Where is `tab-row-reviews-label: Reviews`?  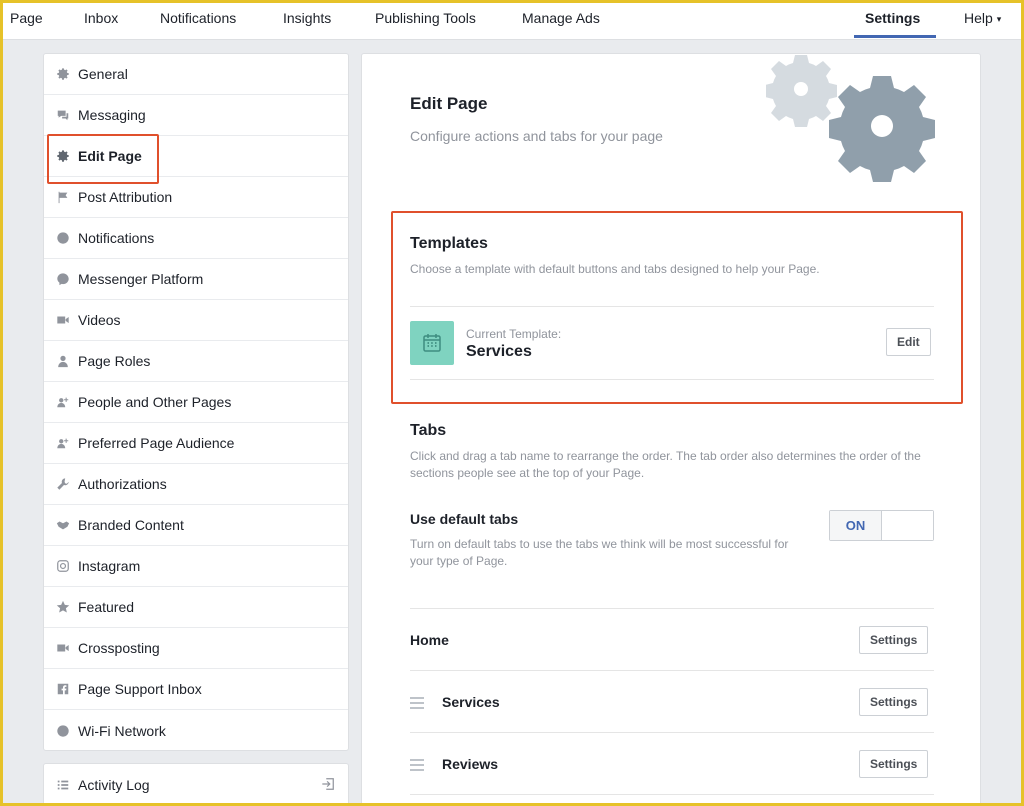
tab-row-reviews-label: Reviews is located at coordinates (470, 764).